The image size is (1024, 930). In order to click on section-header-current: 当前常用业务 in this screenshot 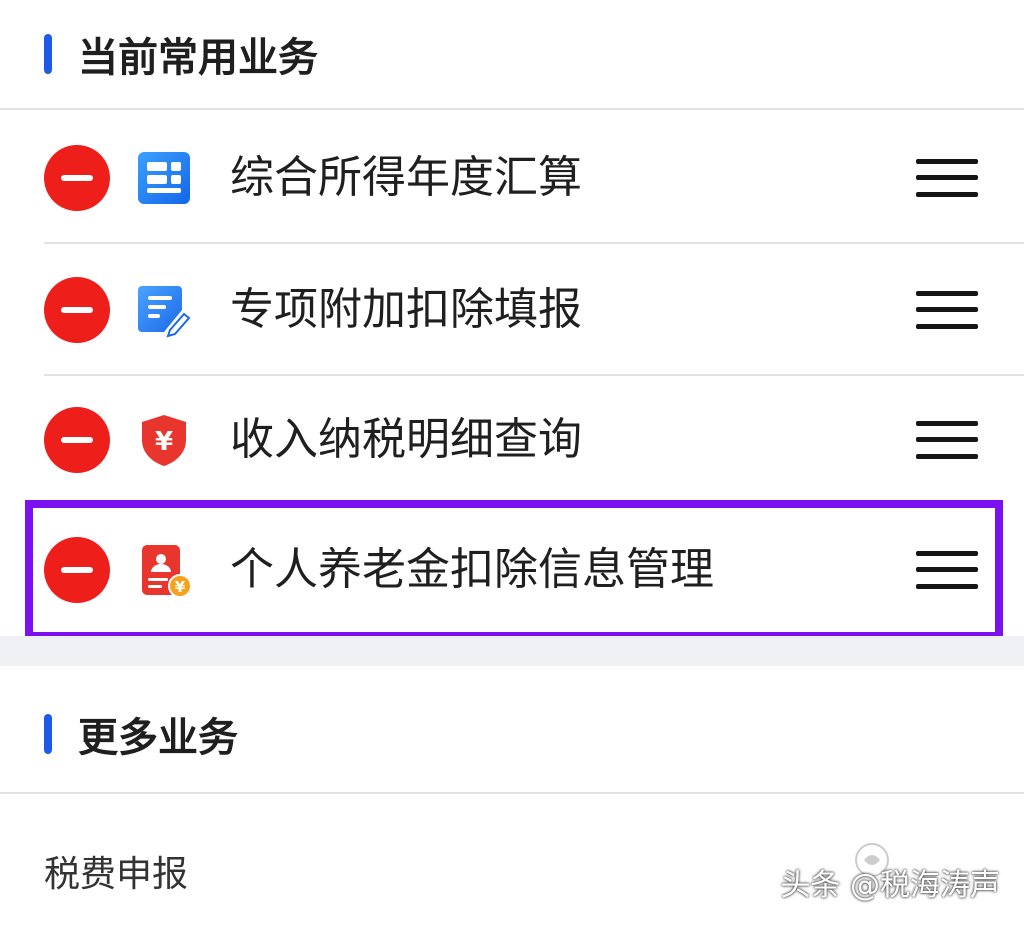, I will do `click(512, 54)`.